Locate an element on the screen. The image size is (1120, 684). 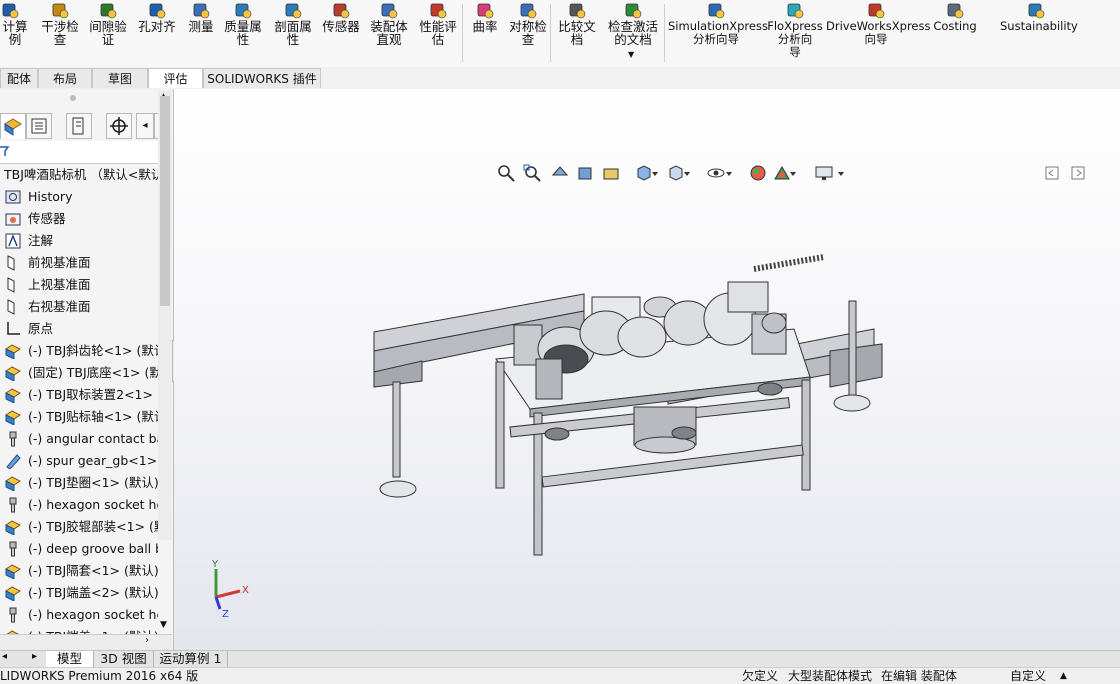
ribbon-button-18: Costing is located at coordinates (955, 33).